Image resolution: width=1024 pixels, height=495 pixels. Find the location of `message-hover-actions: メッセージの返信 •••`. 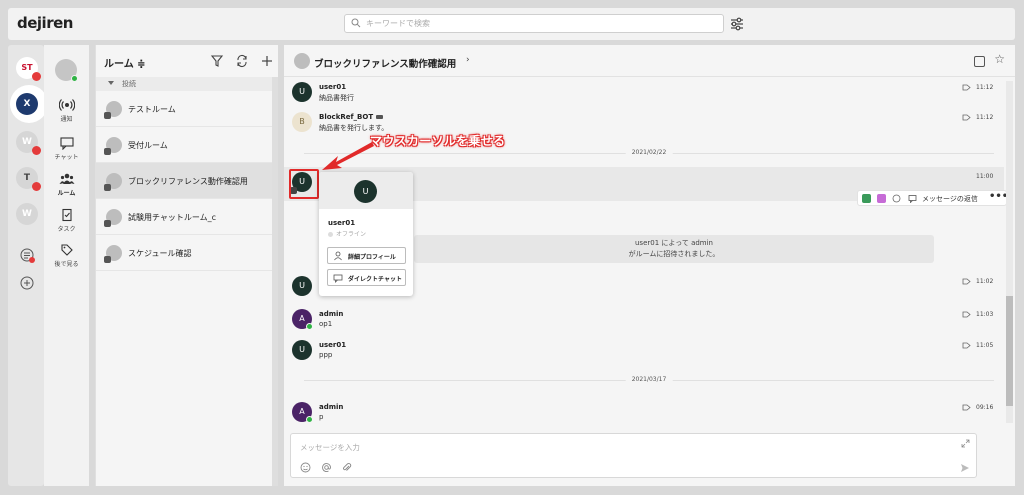

message-hover-actions: メッセージの返信 ••• is located at coordinates (932, 198).